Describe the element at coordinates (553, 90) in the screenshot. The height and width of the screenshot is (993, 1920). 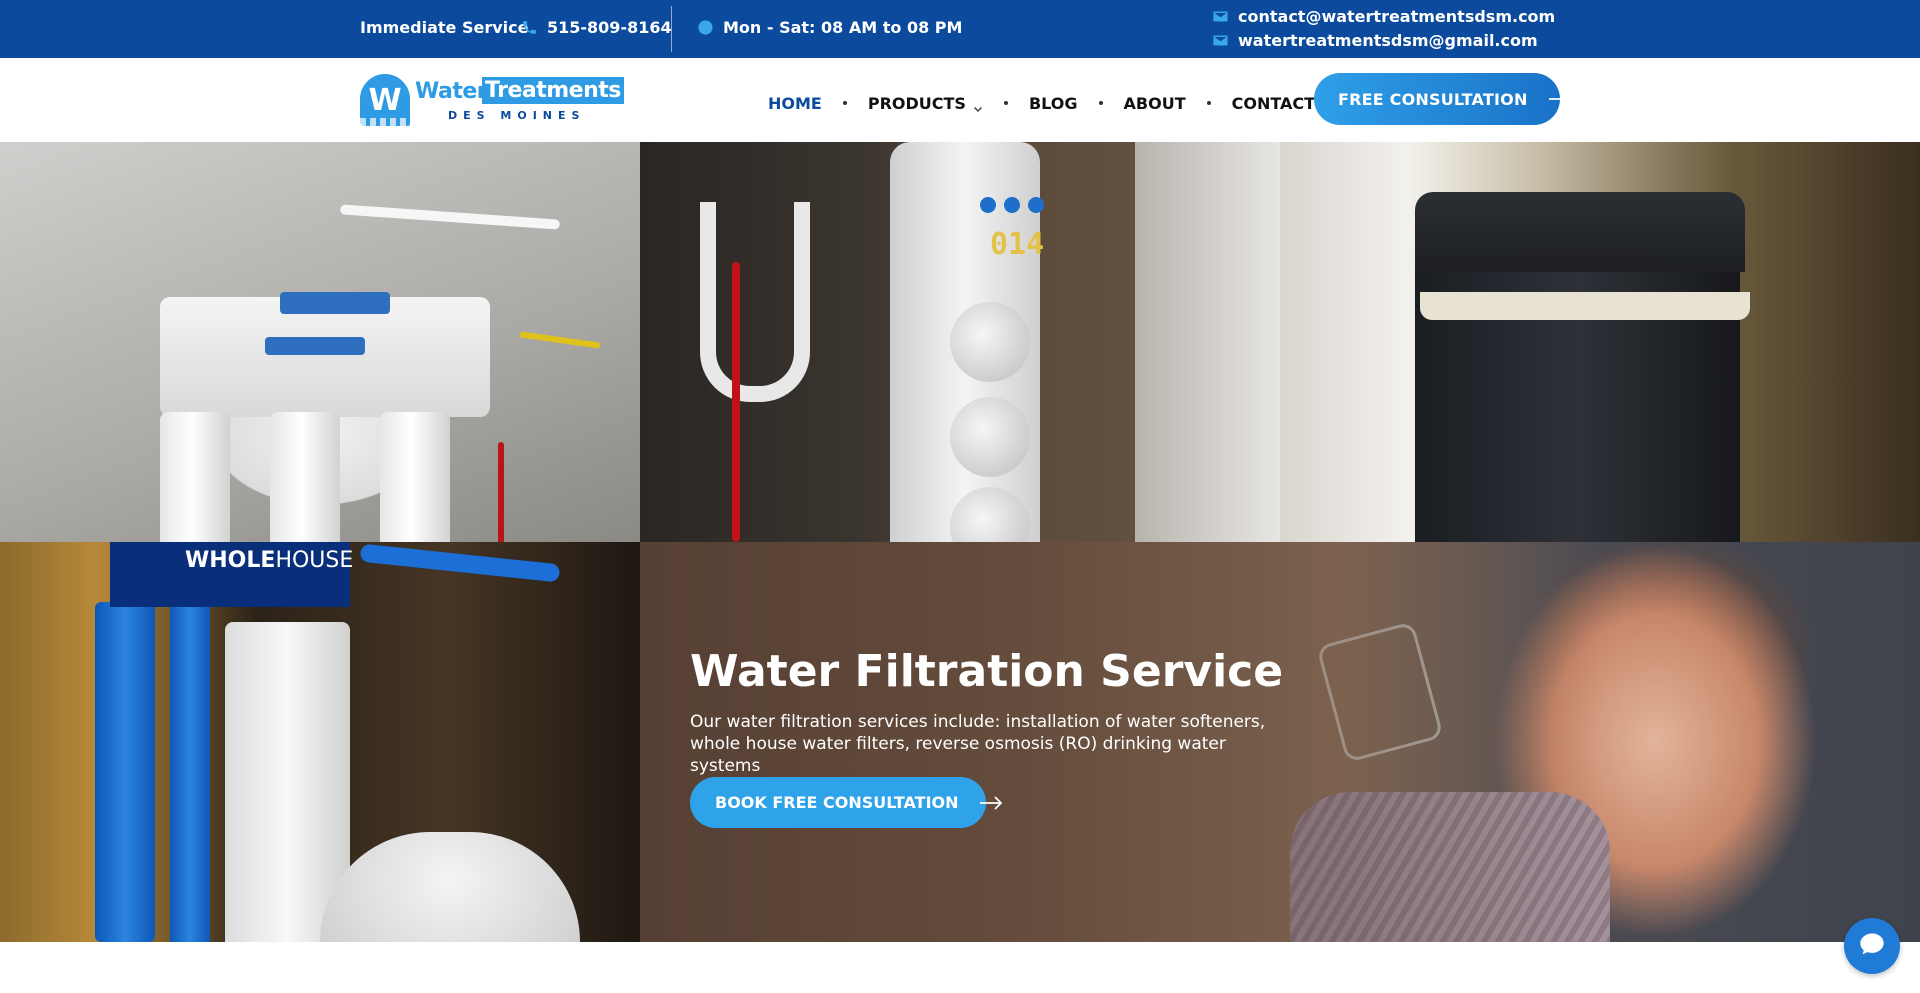
I see `logo-word-treatments: Treatments` at that location.